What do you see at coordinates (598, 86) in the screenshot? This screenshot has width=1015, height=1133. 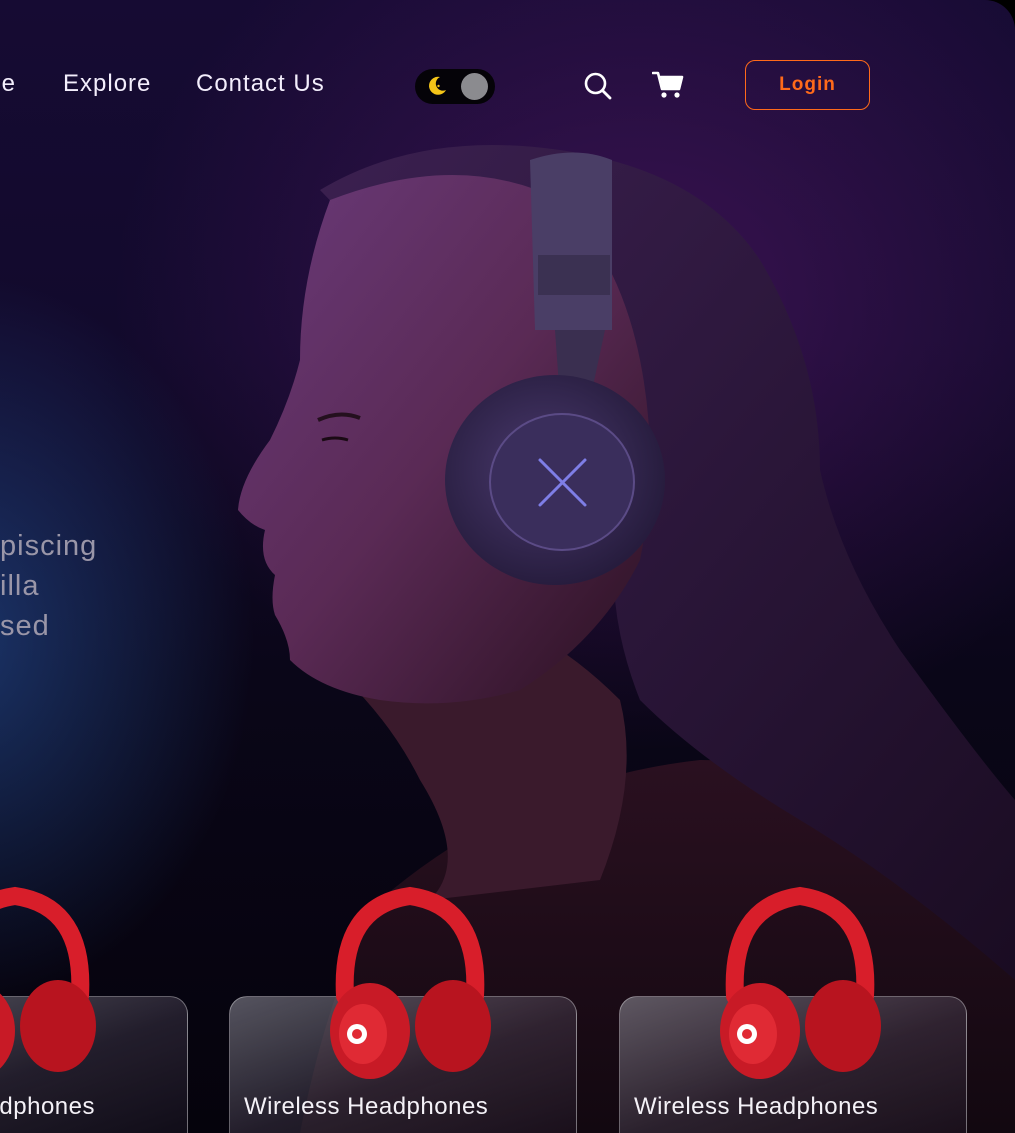 I see `search-icon` at bounding box center [598, 86].